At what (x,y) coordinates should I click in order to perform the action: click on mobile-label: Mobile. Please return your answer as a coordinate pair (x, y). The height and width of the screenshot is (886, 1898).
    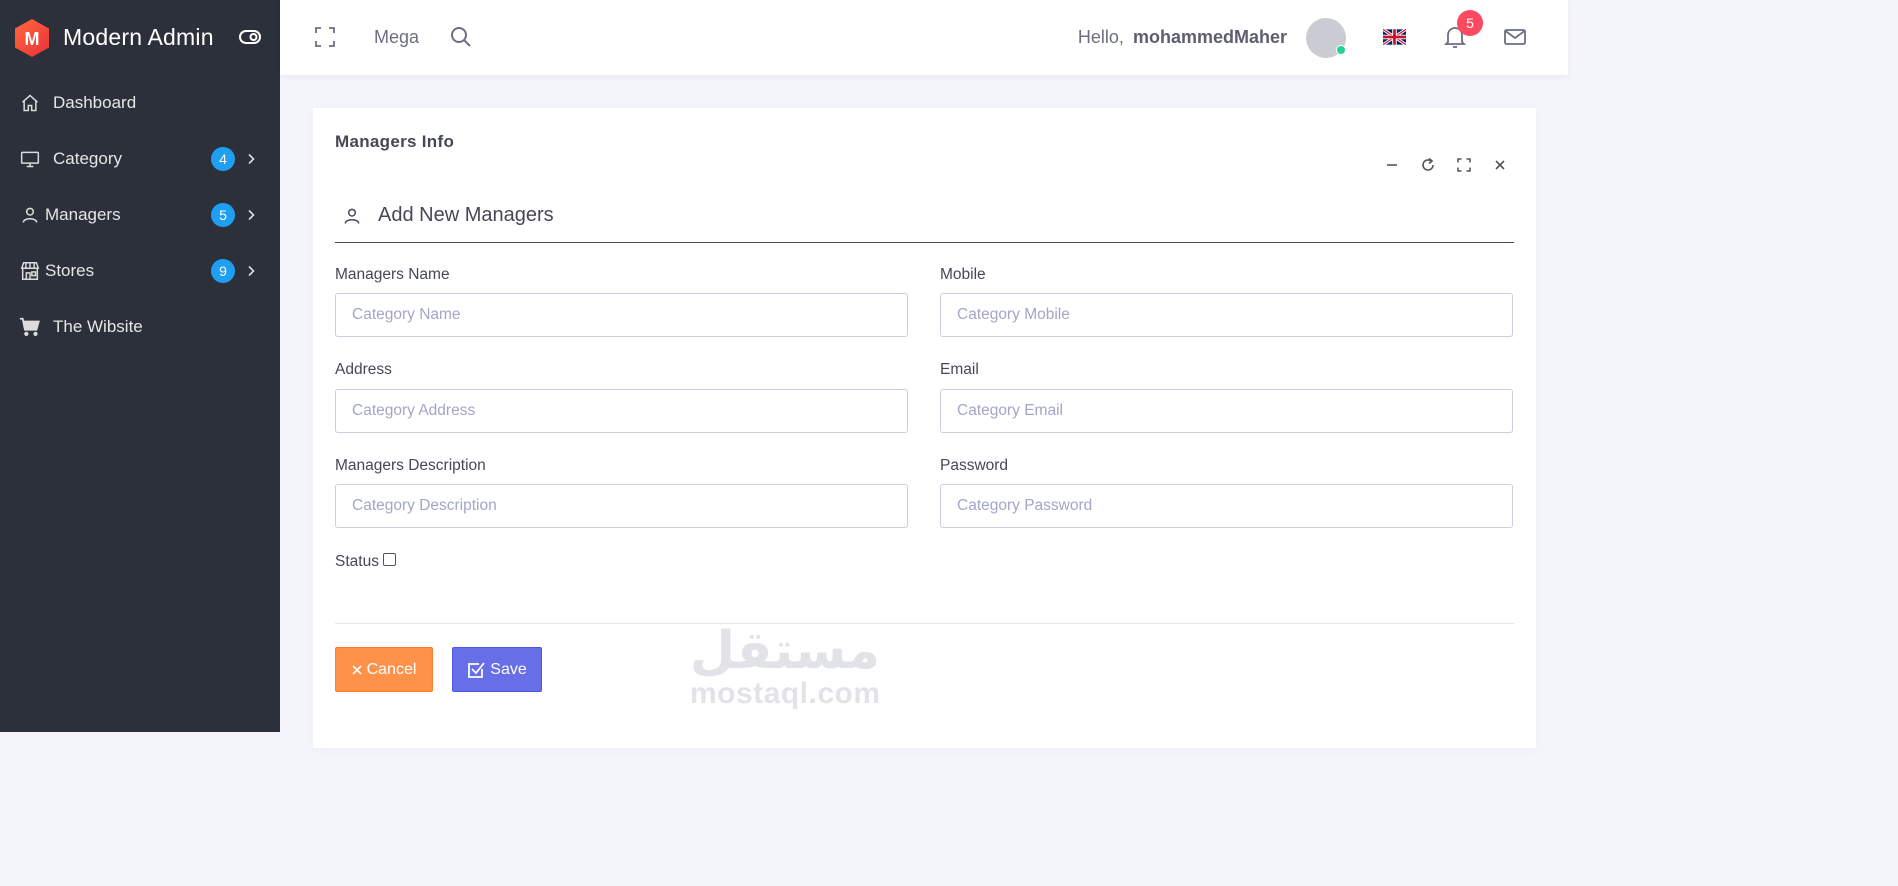
    Looking at the image, I should click on (963, 274).